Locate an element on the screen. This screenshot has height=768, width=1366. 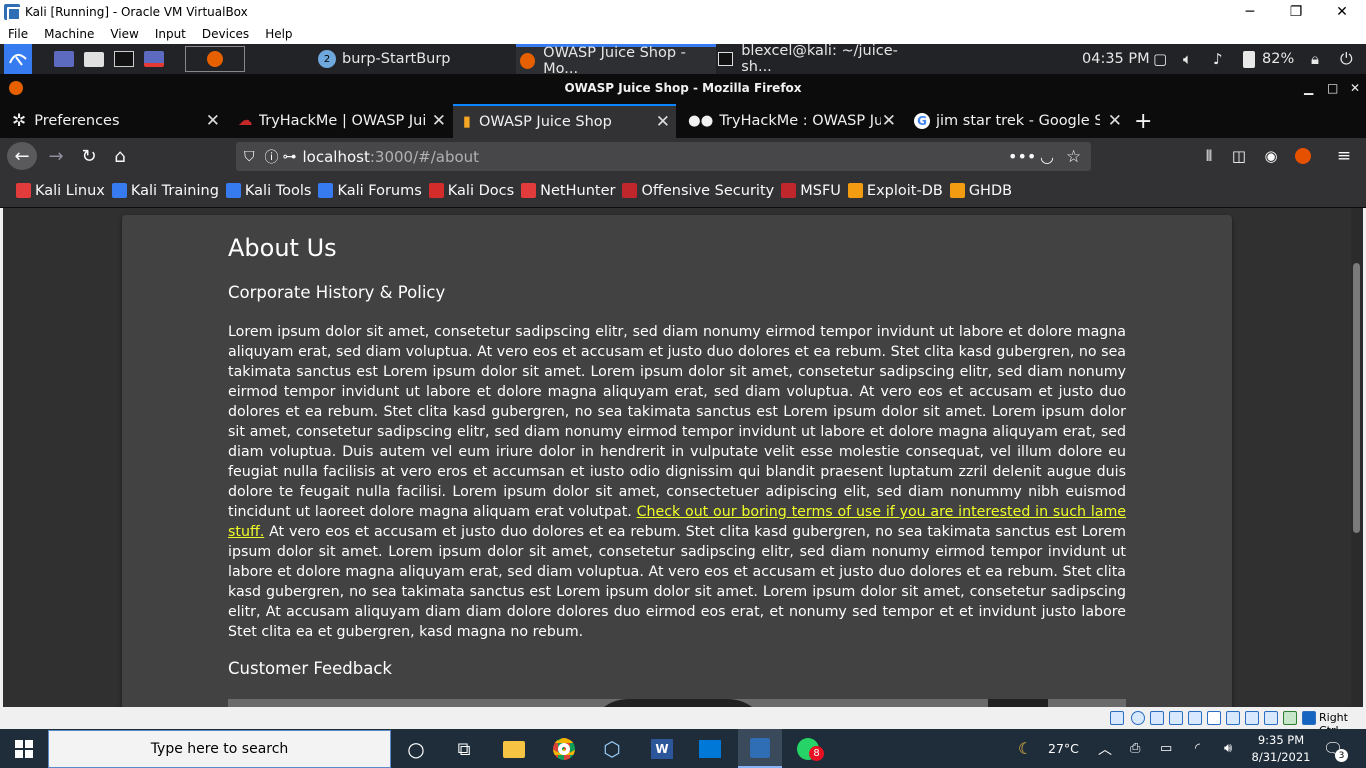
extension-icon is located at coordinates (1303, 156).